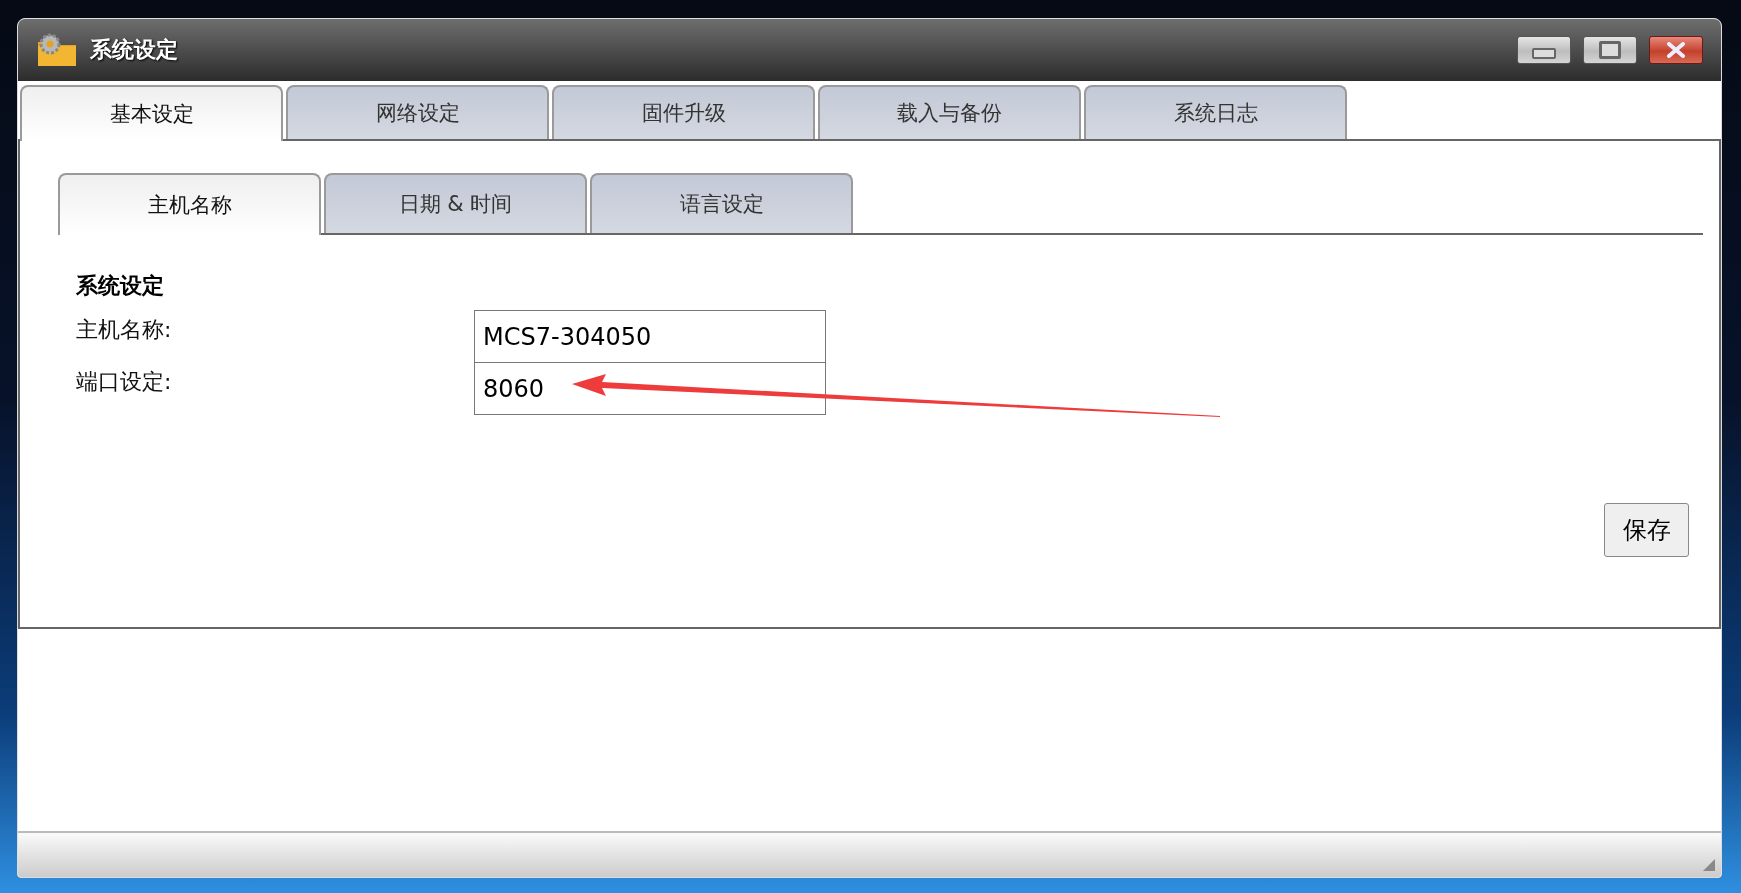  What do you see at coordinates (189, 204) in the screenshot?
I see `tab: 主机名称` at bounding box center [189, 204].